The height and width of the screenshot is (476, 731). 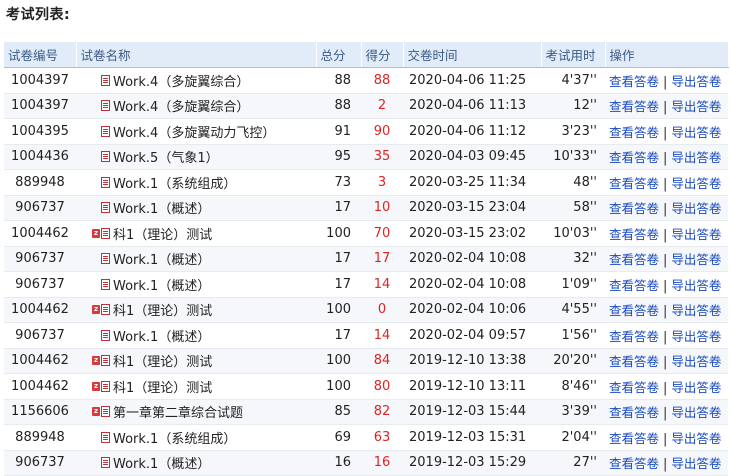 What do you see at coordinates (573, 80) in the screenshot?
I see `cell-duration: 4'37''` at bounding box center [573, 80].